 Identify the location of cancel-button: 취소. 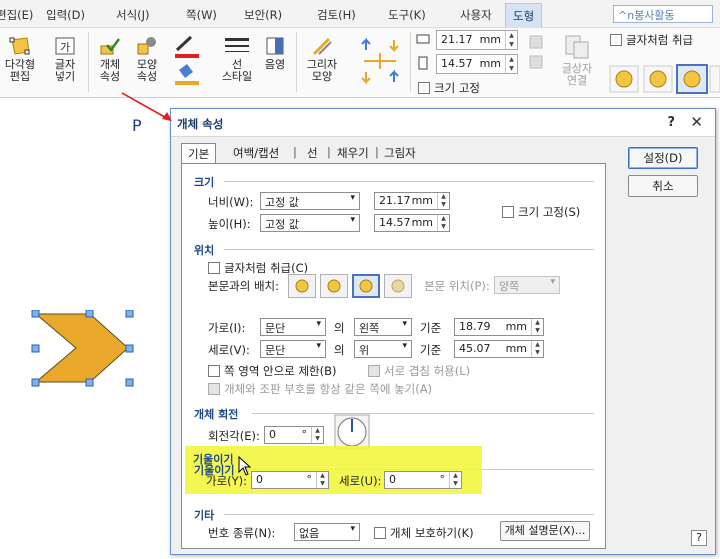
(663, 186).